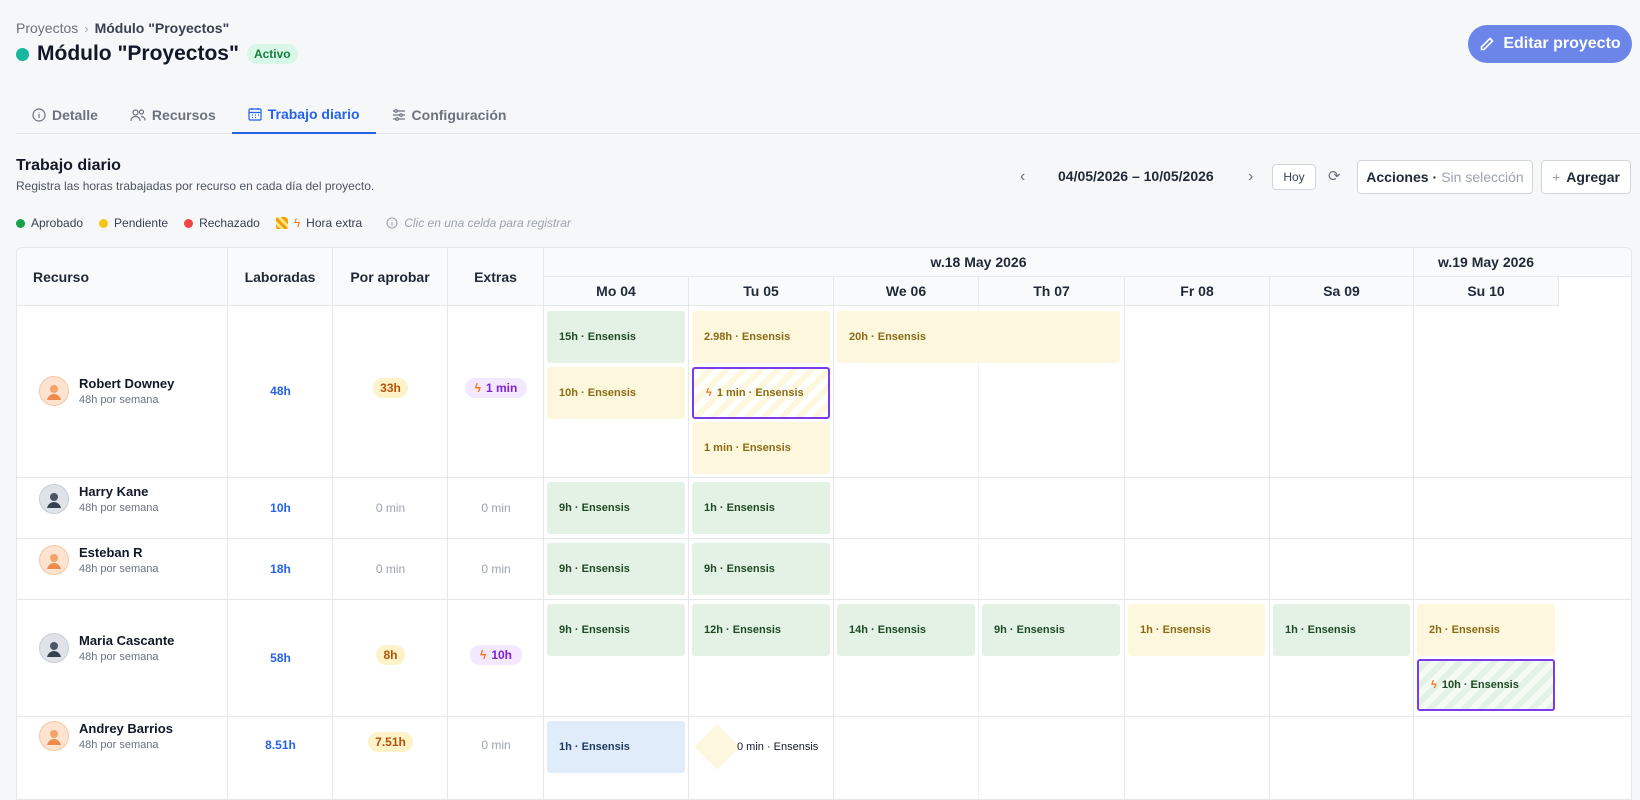 The height and width of the screenshot is (800, 1640). What do you see at coordinates (1562, 43) in the screenshot?
I see `edit-project-label: Editar proyecto` at bounding box center [1562, 43].